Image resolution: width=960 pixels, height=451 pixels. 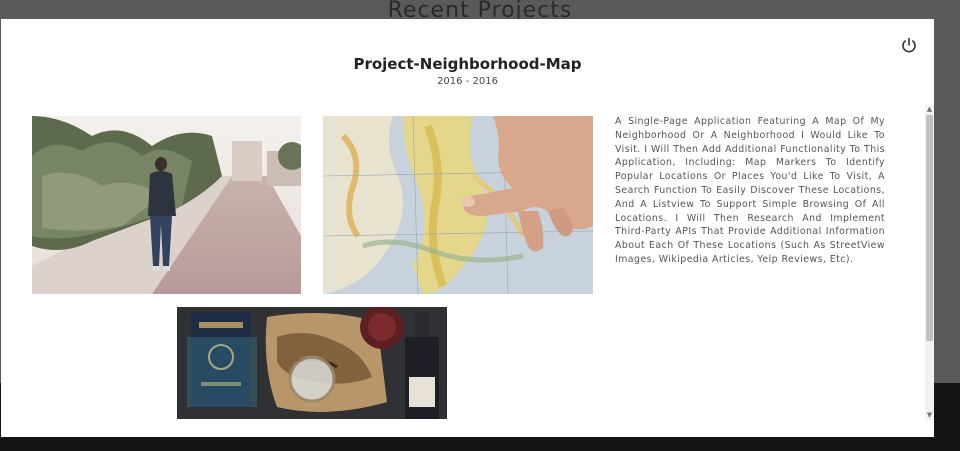 I want to click on scroll-up-arrow-icon: ▲, so click(x=929, y=109).